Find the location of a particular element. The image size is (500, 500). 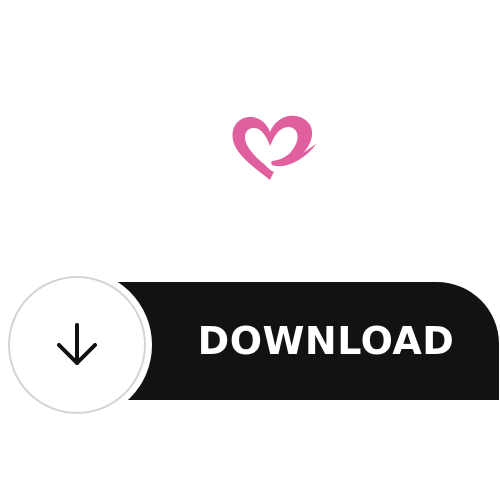

arrow-down-icon is located at coordinates (77, 344).